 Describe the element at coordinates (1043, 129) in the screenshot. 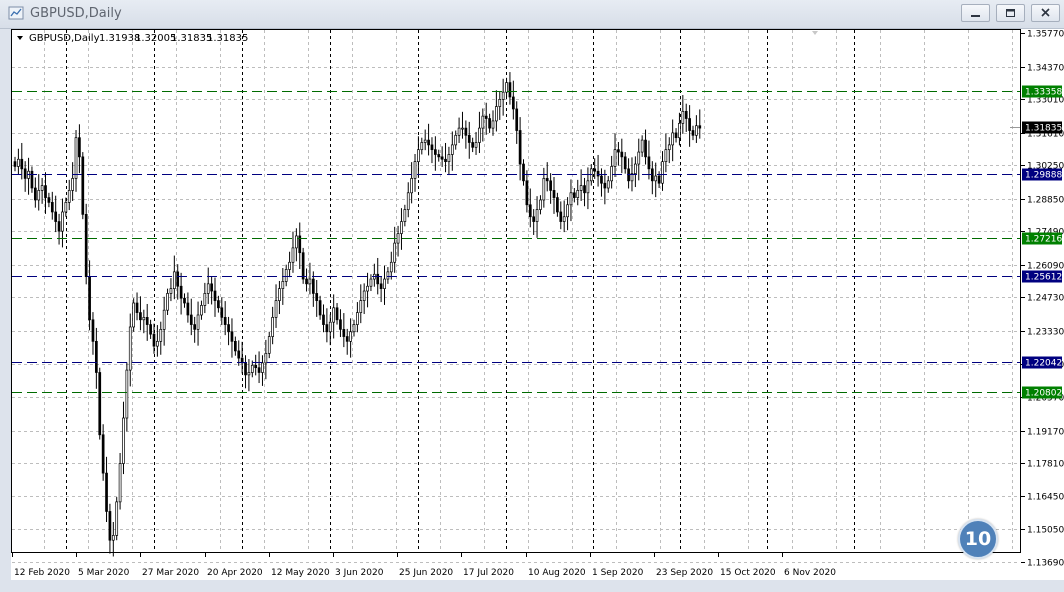

I see `current-price-label: 1.31835` at that location.